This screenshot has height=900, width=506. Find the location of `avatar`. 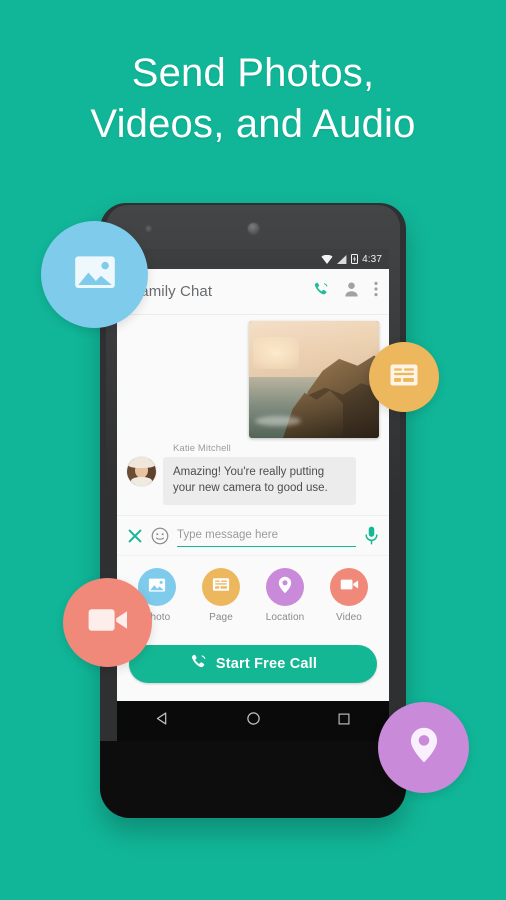

avatar is located at coordinates (141, 471).